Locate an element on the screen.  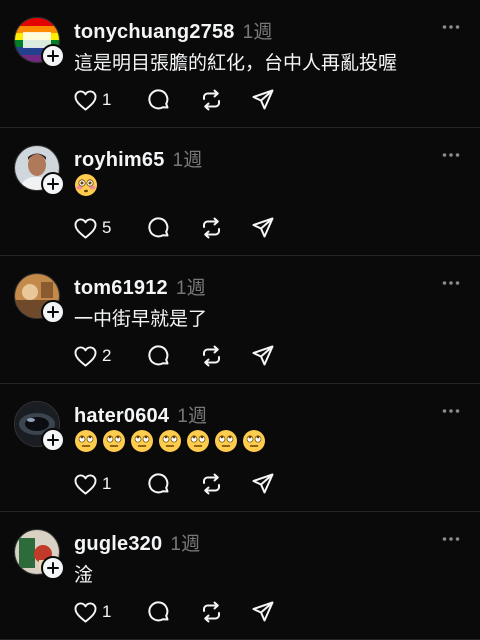
like-count: 2 is located at coordinates (107, 355).